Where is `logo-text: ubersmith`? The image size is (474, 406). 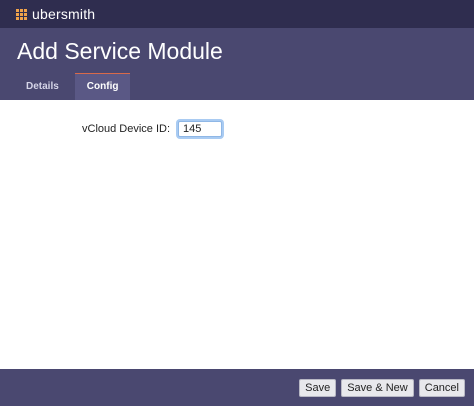
logo-text: ubersmith is located at coordinates (64, 14).